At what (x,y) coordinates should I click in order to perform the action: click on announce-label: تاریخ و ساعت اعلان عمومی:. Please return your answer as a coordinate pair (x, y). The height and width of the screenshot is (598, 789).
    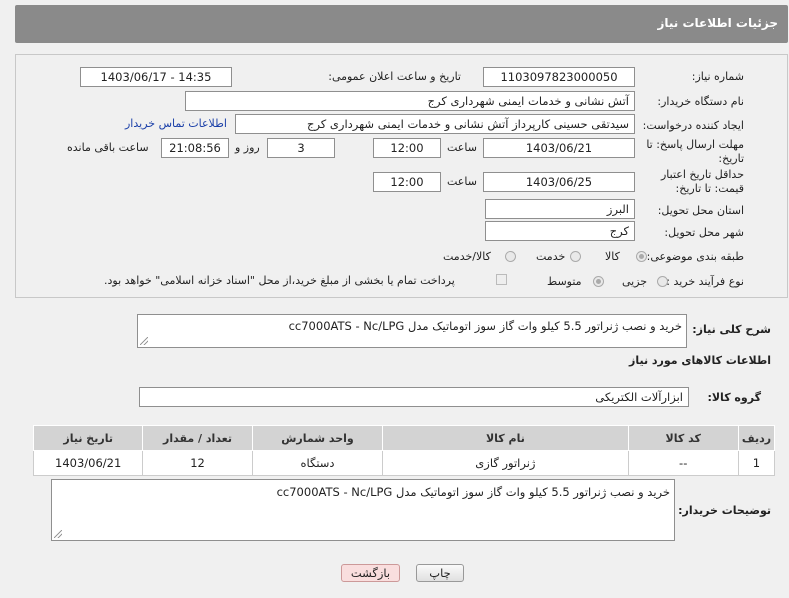
    Looking at the image, I should click on (394, 76).